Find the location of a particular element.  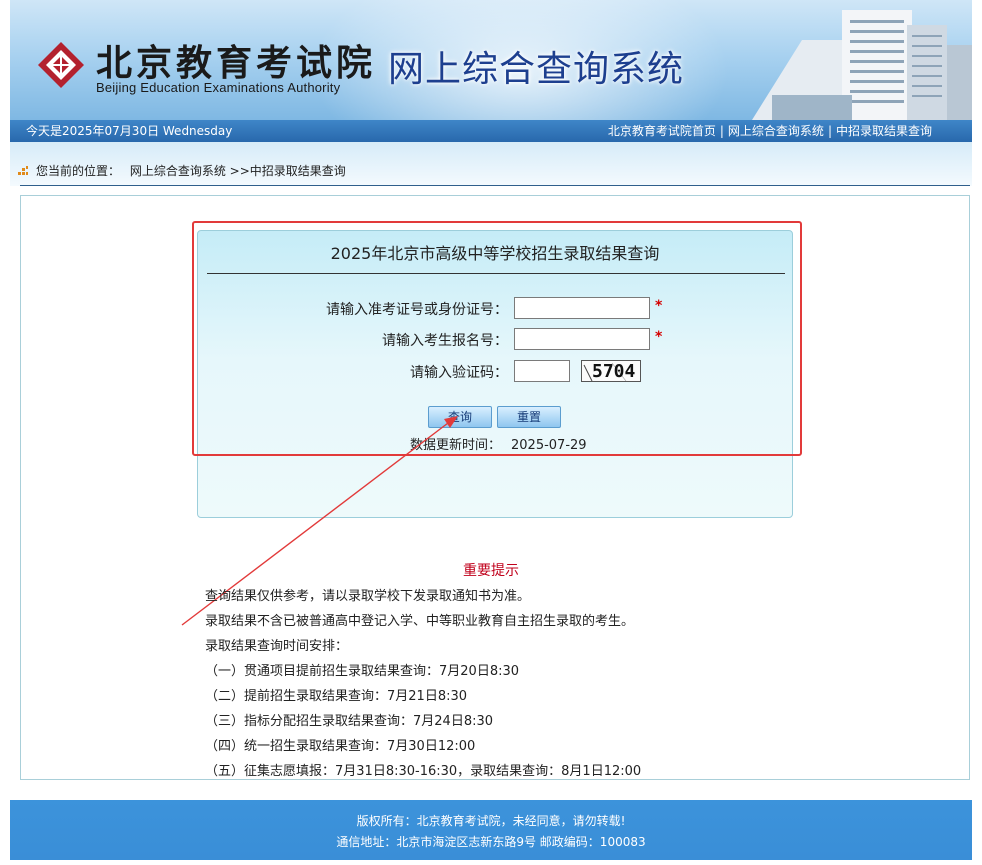

update-time-label: 数据更新时间： is located at coordinates (456, 445).